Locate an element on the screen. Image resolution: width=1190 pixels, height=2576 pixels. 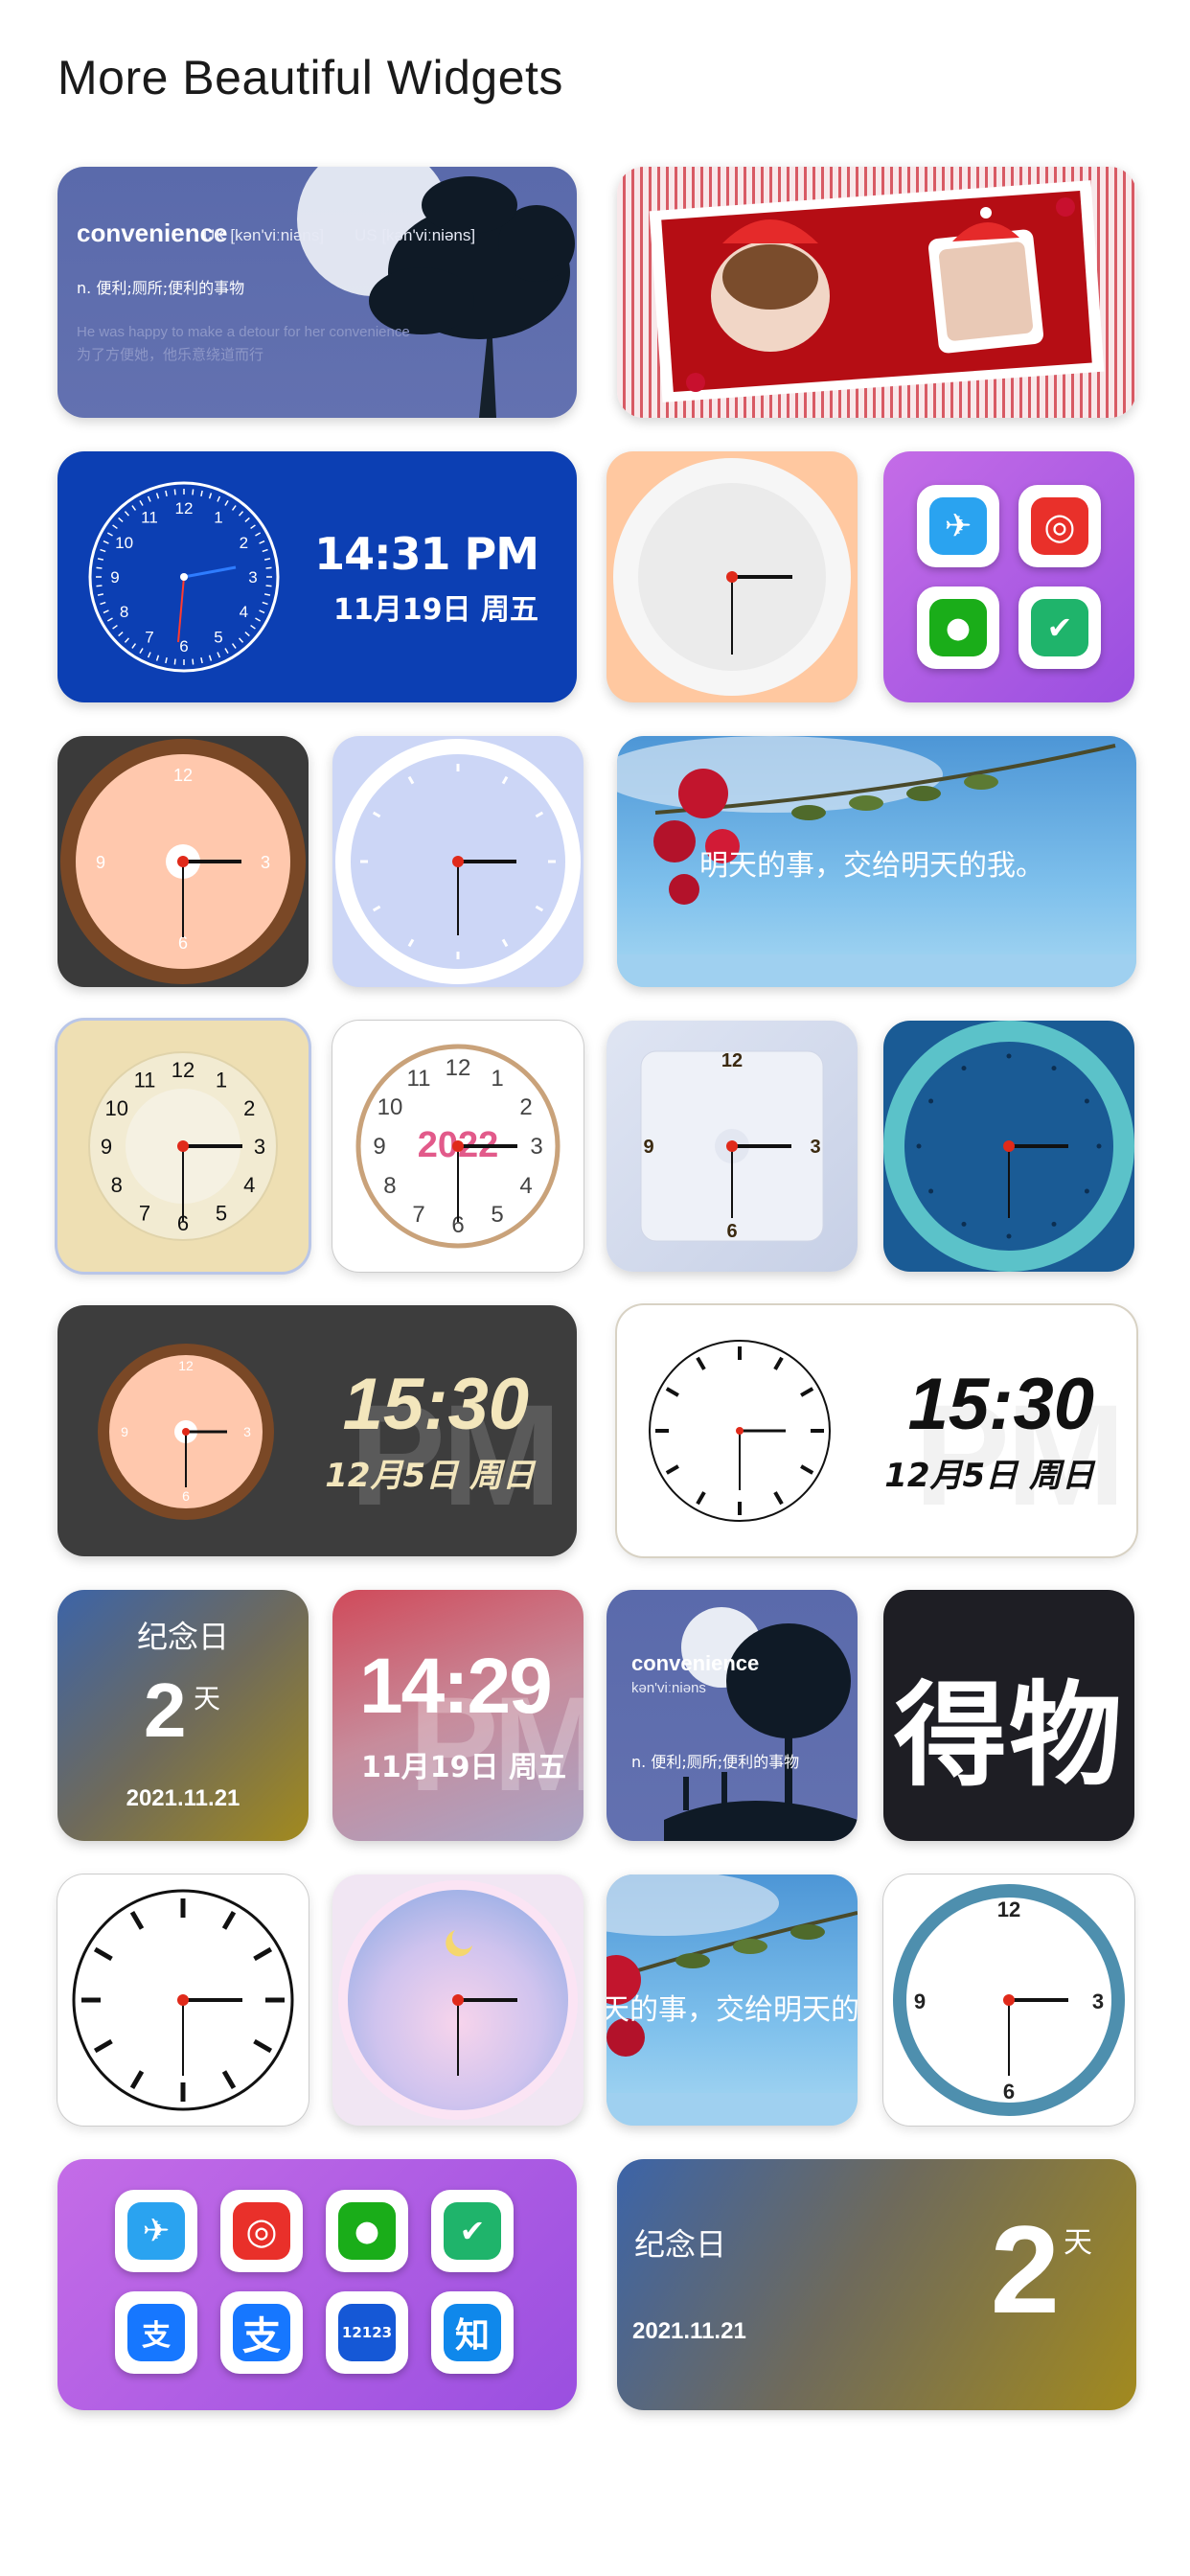
gradient-digital-clock-widget: PM 14:29 11月19日 周五 is located at coordinates (458, 1715).